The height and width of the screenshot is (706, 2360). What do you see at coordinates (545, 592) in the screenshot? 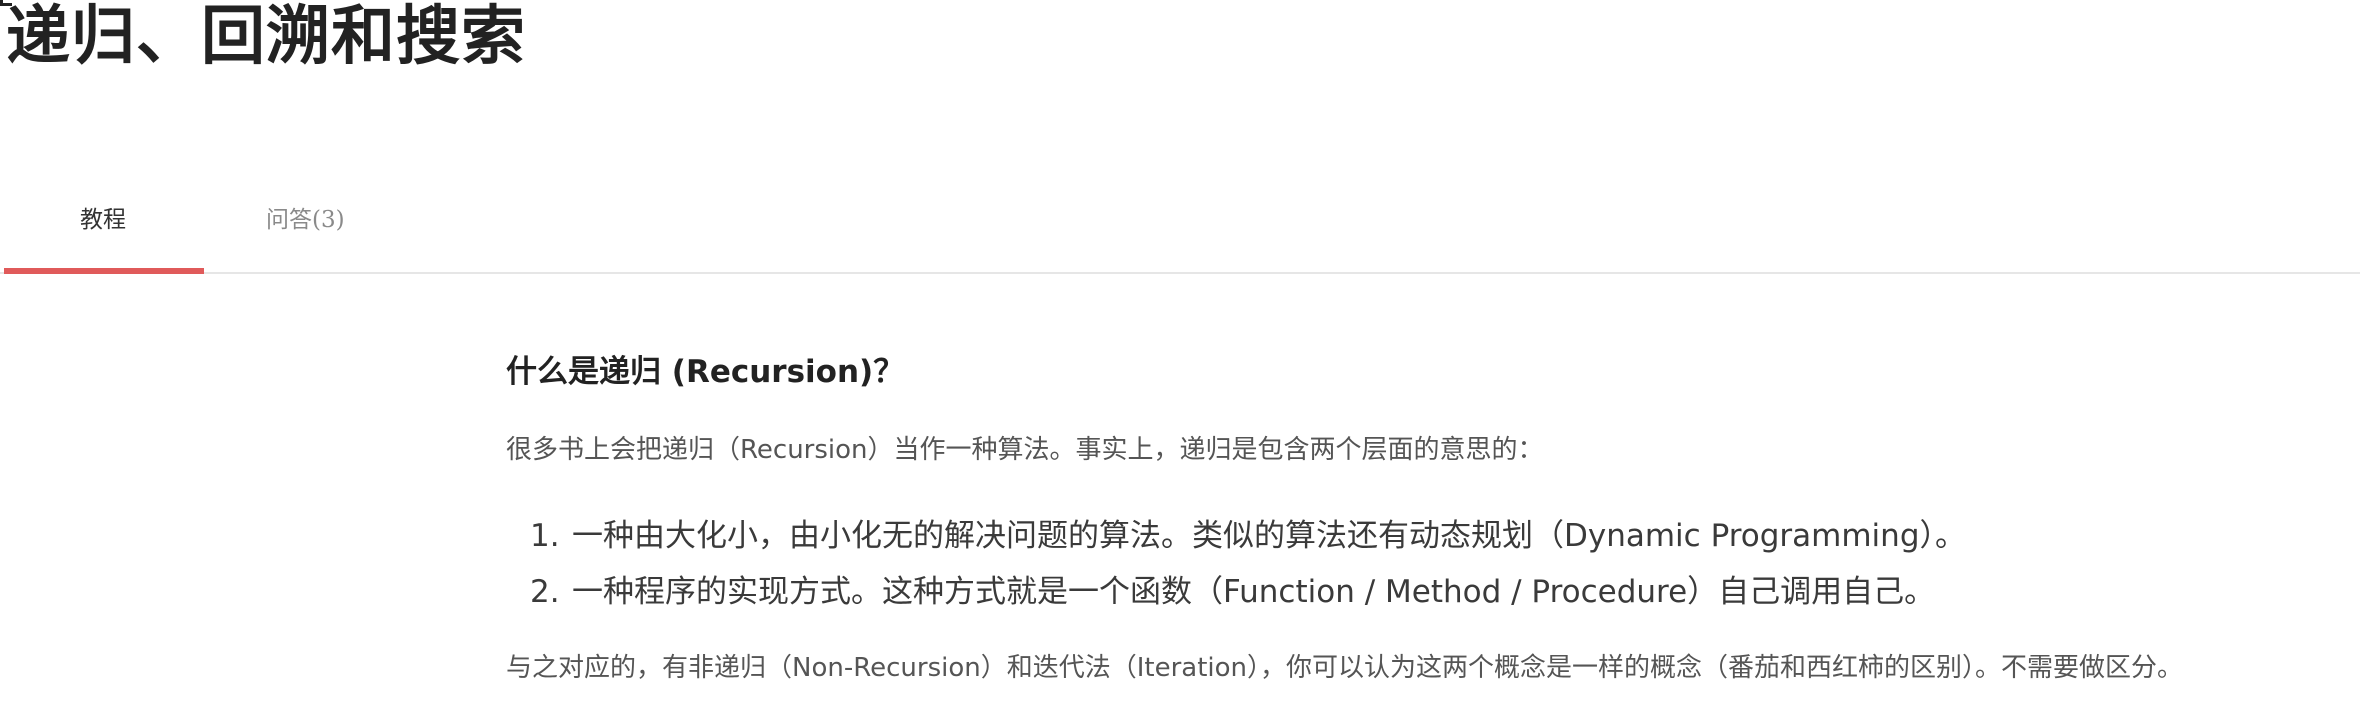
I see `list-item-number: 2.` at bounding box center [545, 592].